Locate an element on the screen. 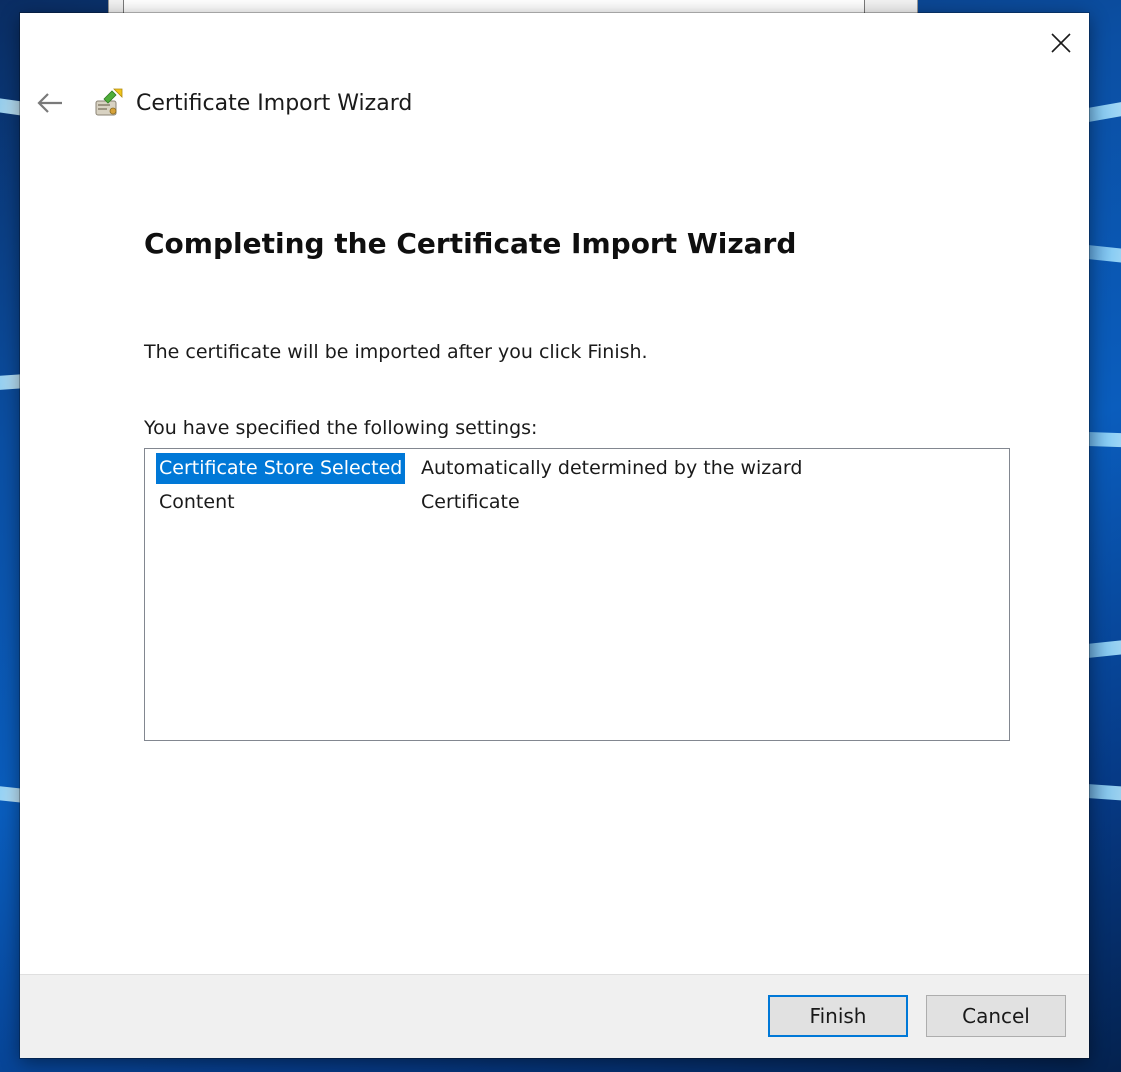 This screenshot has height=1072, width=1121. settings-row-value: Certificate is located at coordinates (470, 502).